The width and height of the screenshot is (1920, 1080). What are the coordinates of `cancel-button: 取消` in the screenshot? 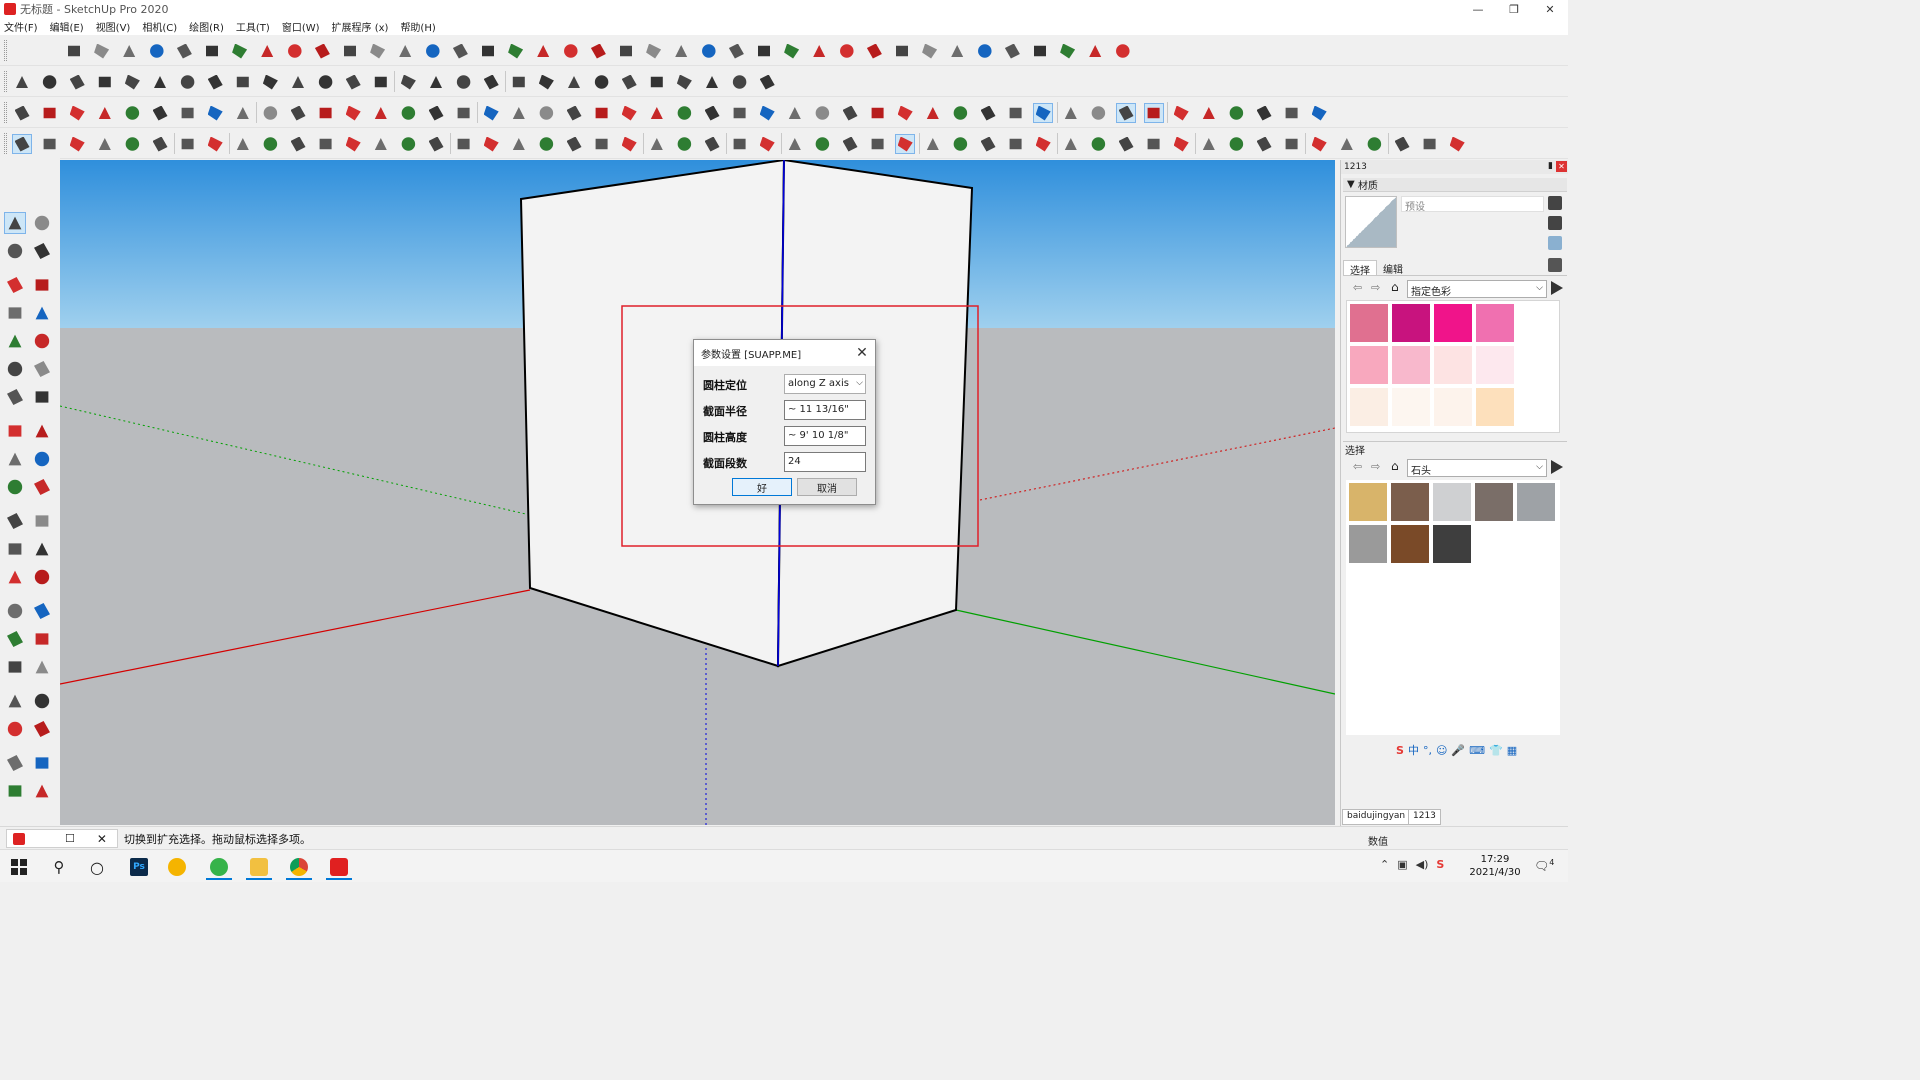 It's located at (827, 487).